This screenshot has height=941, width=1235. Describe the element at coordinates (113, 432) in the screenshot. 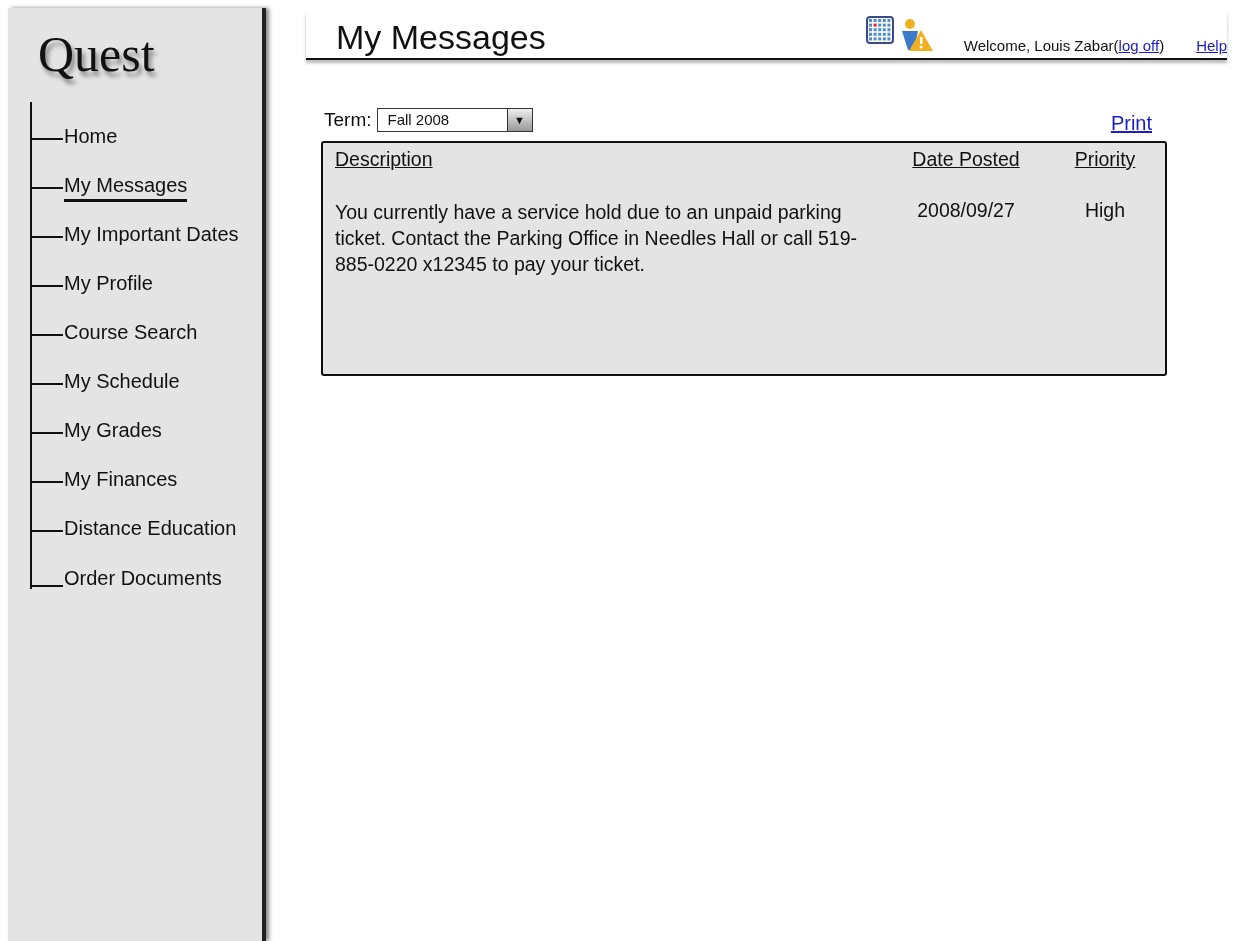

I see `nav-link: My Grades` at that location.